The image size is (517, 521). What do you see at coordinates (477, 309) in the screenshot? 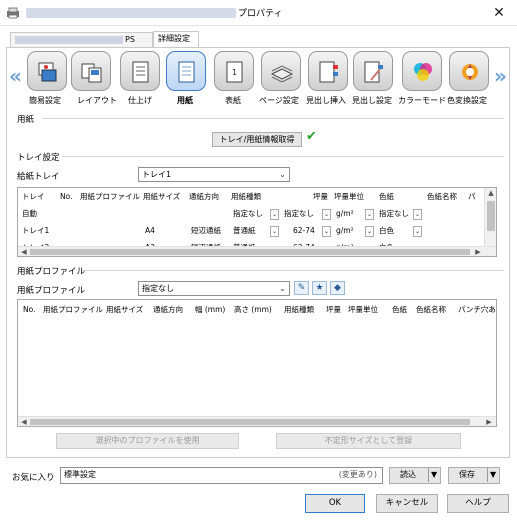
I see `profile-col-punch: パンチ穴あ` at bounding box center [477, 309].